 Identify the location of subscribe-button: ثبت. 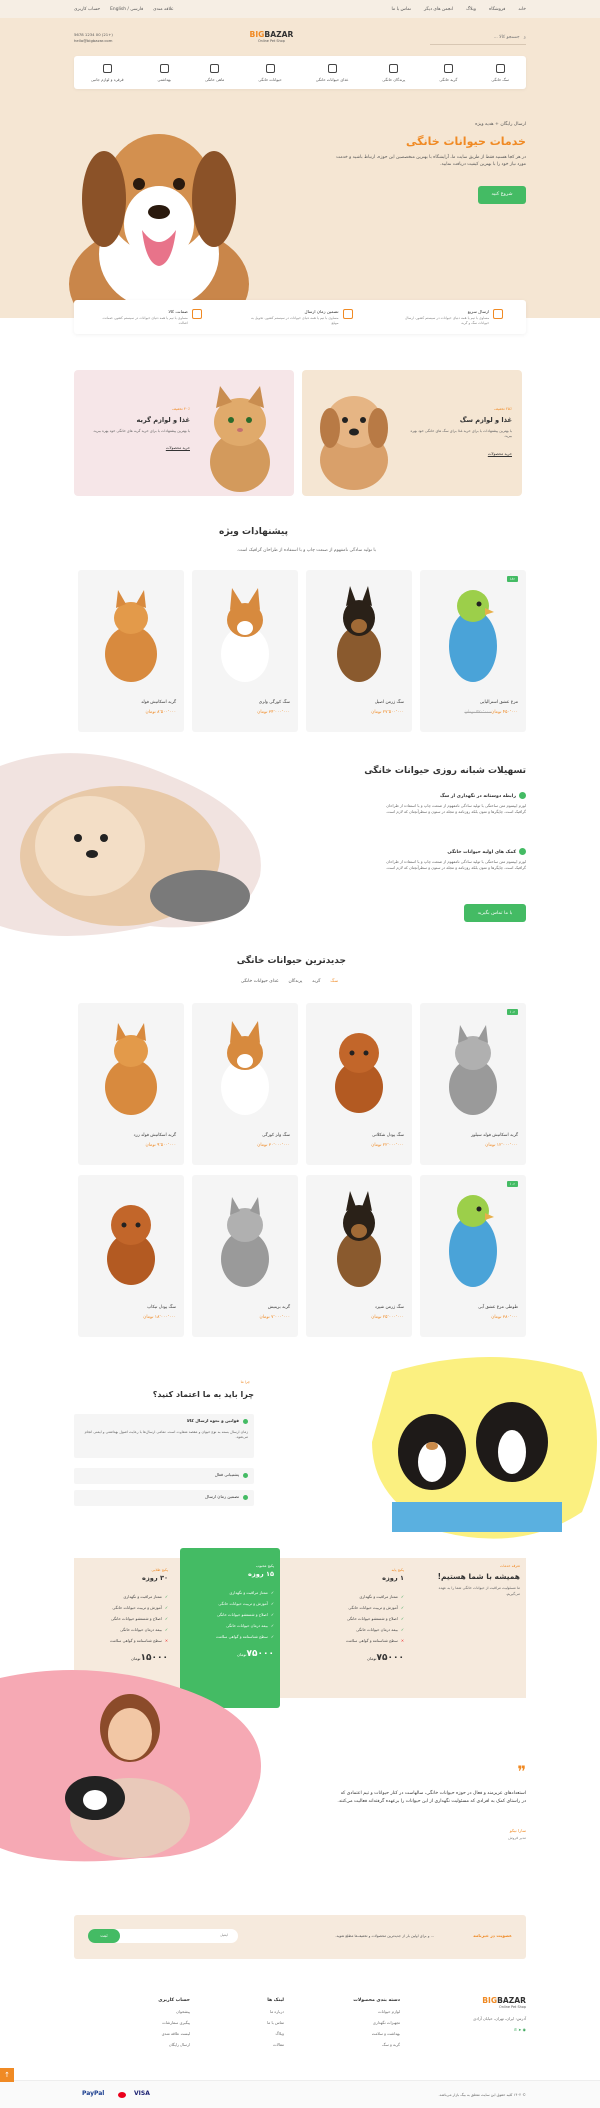
(104, 1936).